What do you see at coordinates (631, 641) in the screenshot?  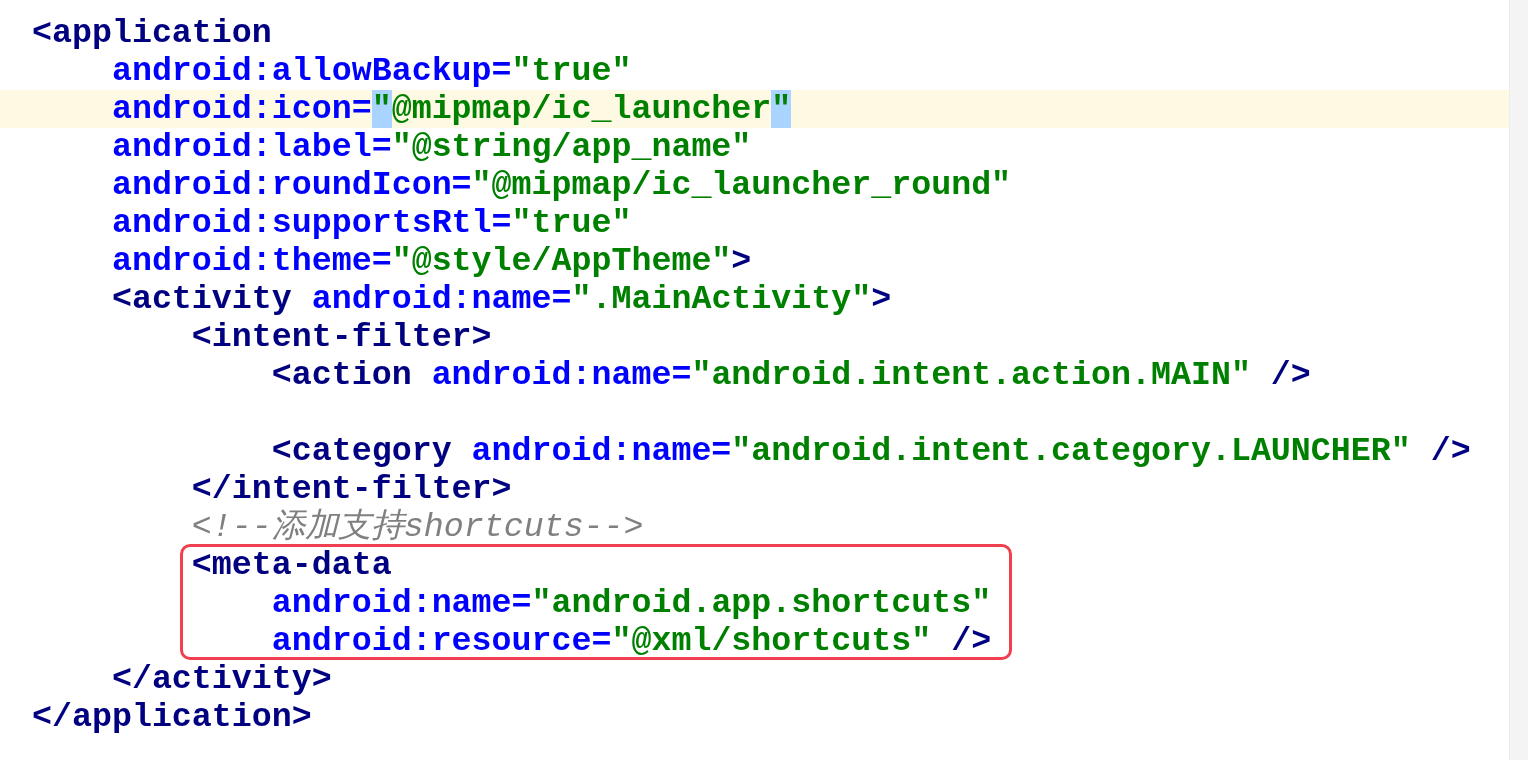 I see `code-line: android:resource="@xml/shortcuts" />` at bounding box center [631, 641].